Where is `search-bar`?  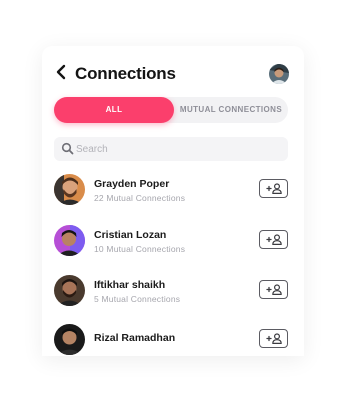
search-bar is located at coordinates (171, 149).